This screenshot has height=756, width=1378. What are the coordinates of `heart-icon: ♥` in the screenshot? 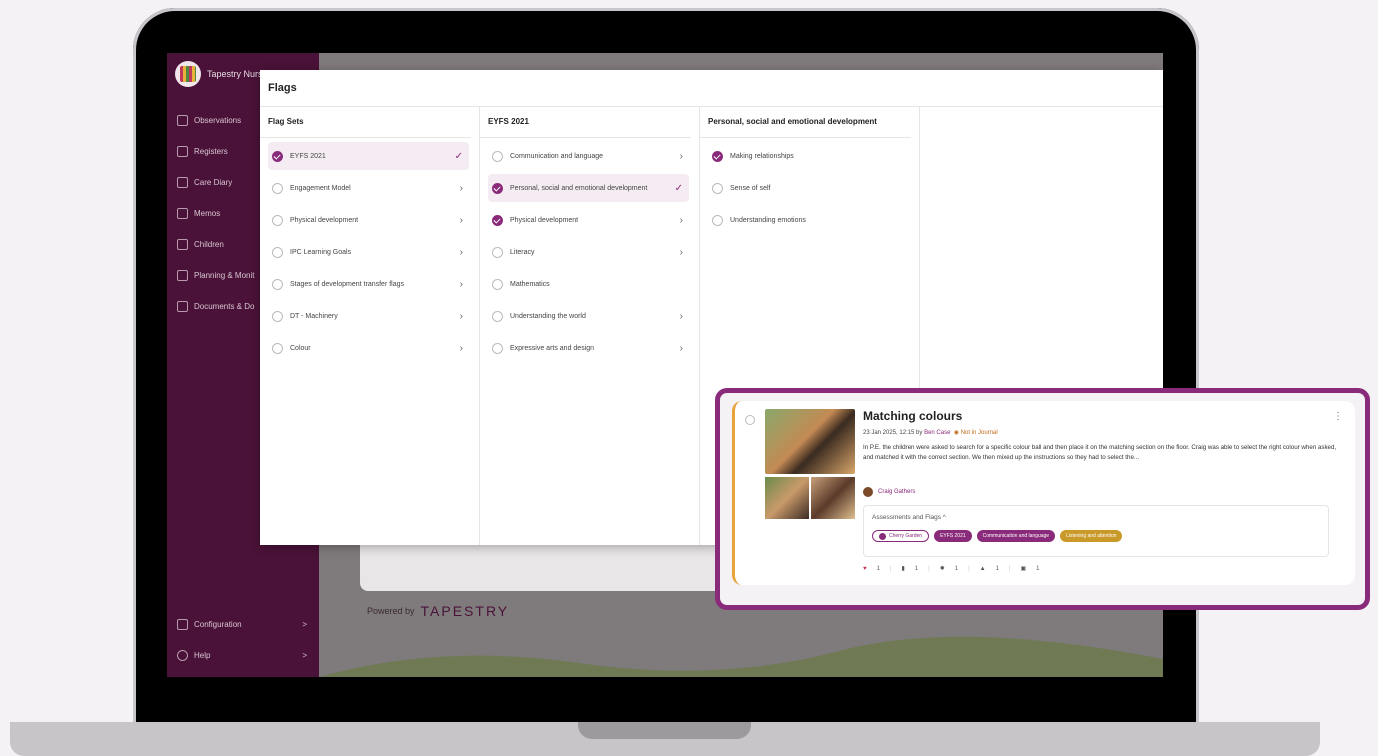 It's located at (865, 569).